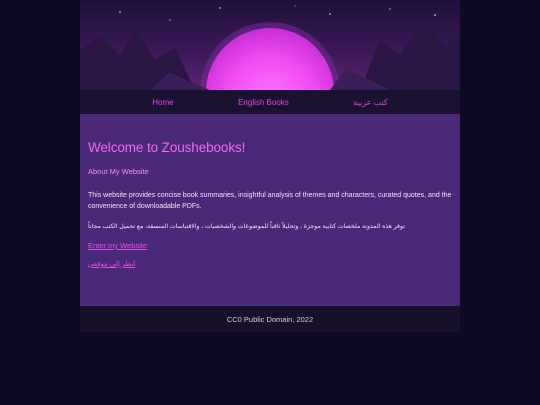 This screenshot has height=405, width=540. I want to click on page-title: Welcome to Zoushebooks!, so click(167, 147).